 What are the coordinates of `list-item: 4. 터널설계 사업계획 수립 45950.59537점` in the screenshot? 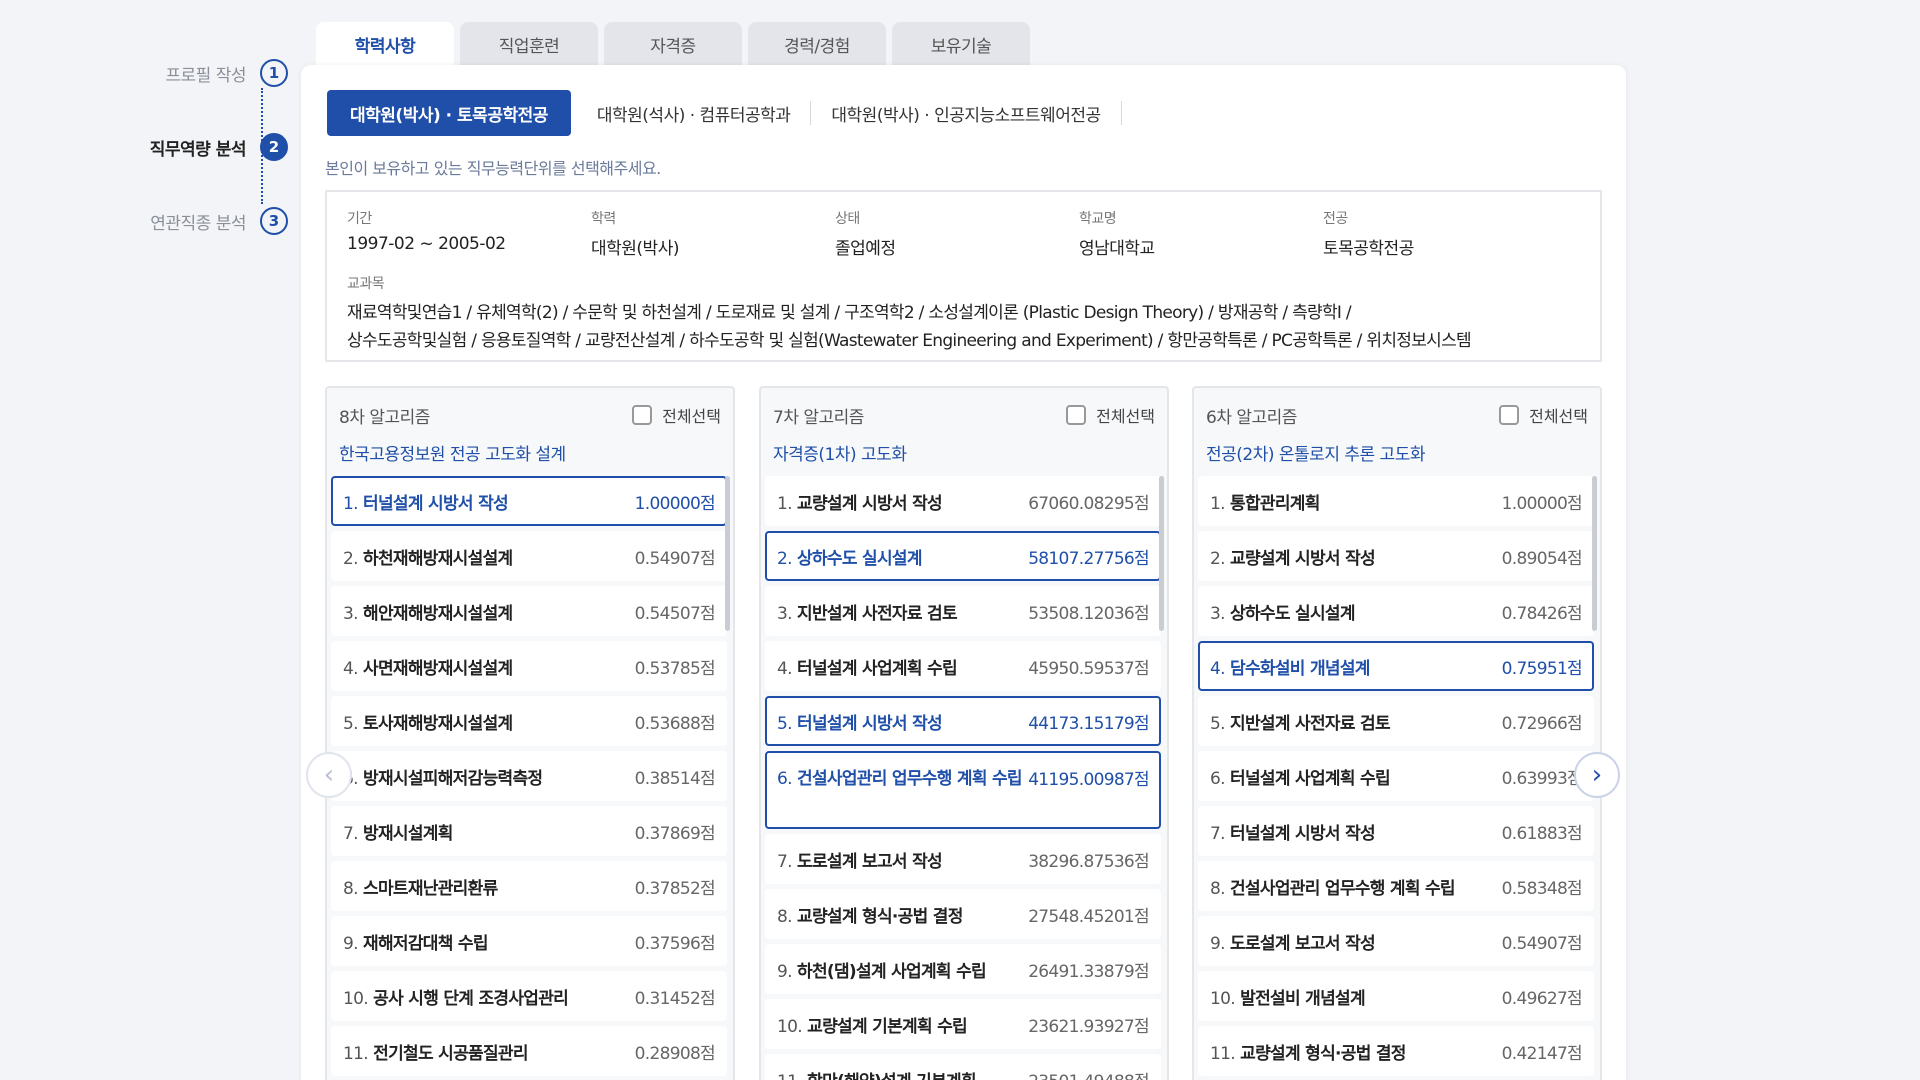 It's located at (963, 666).